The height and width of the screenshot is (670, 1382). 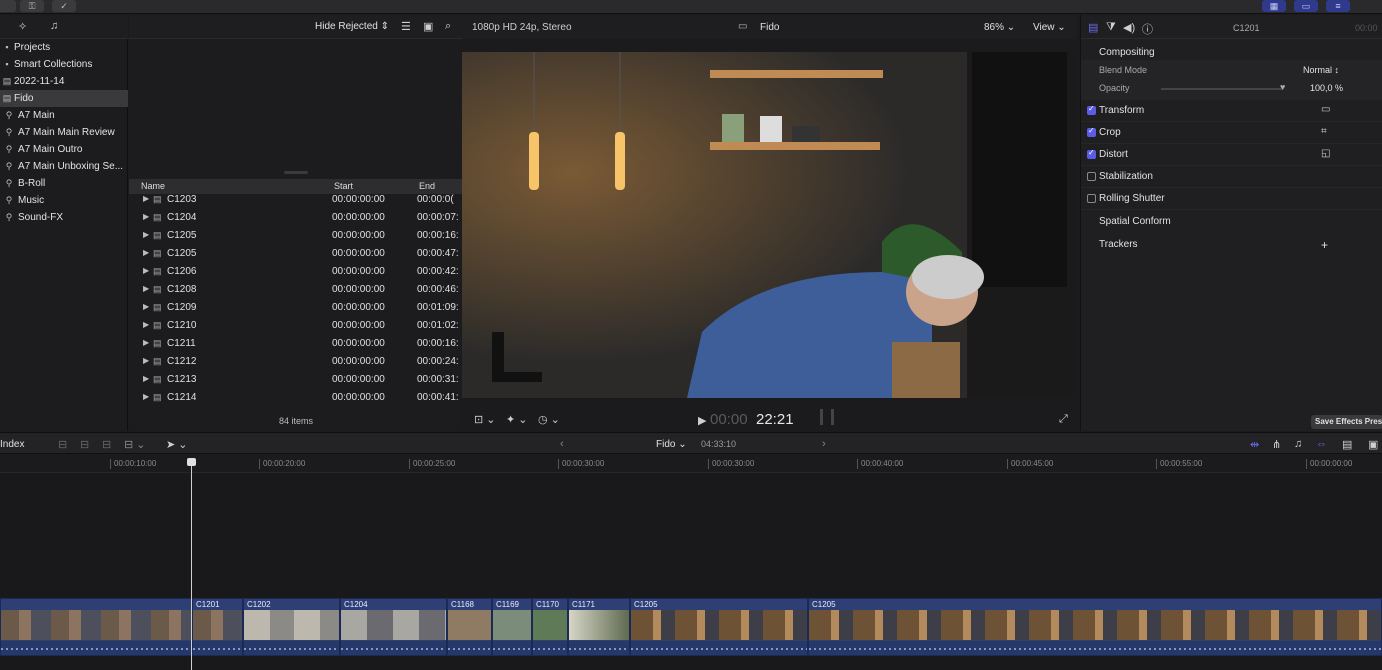 I want to click on sidebar-item-smart-collections: ▪ Smart Collections, so click(x=64, y=64).